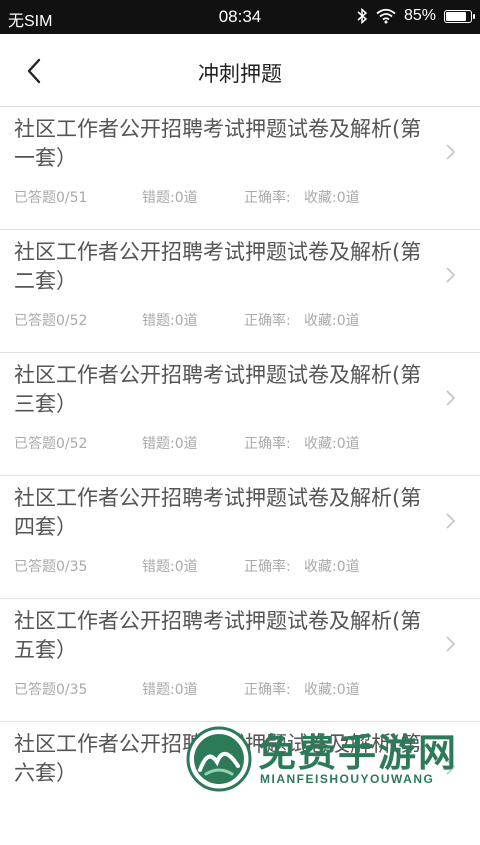 The height and width of the screenshot is (845, 480). What do you see at coordinates (362, 16) in the screenshot?
I see `bluetooth-icon` at bounding box center [362, 16].